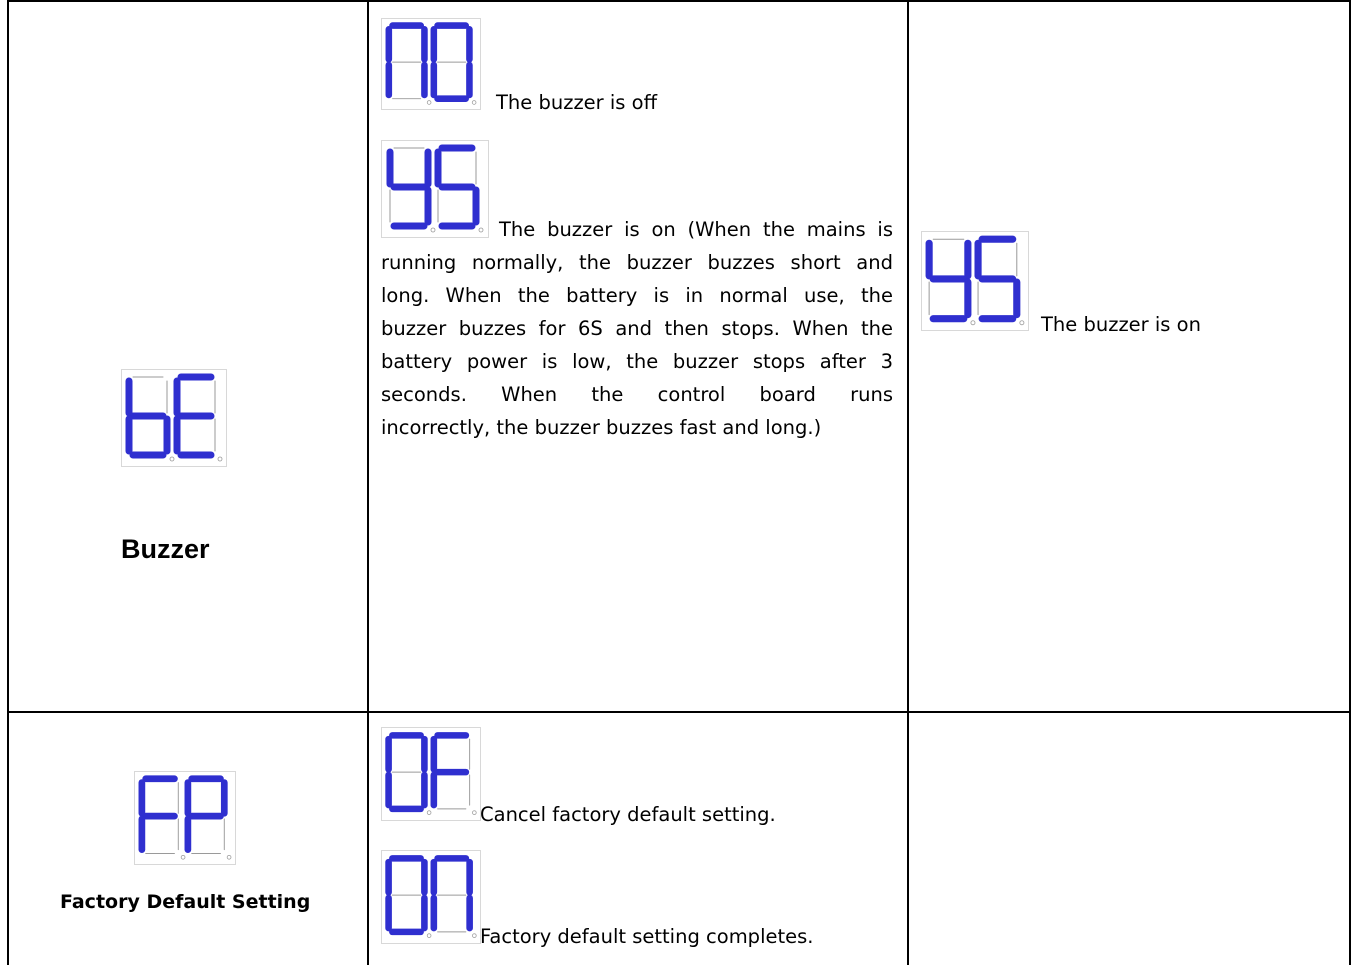 The image size is (1352, 965). What do you see at coordinates (165, 549) in the screenshot?
I see `setting-label: Buzzer` at bounding box center [165, 549].